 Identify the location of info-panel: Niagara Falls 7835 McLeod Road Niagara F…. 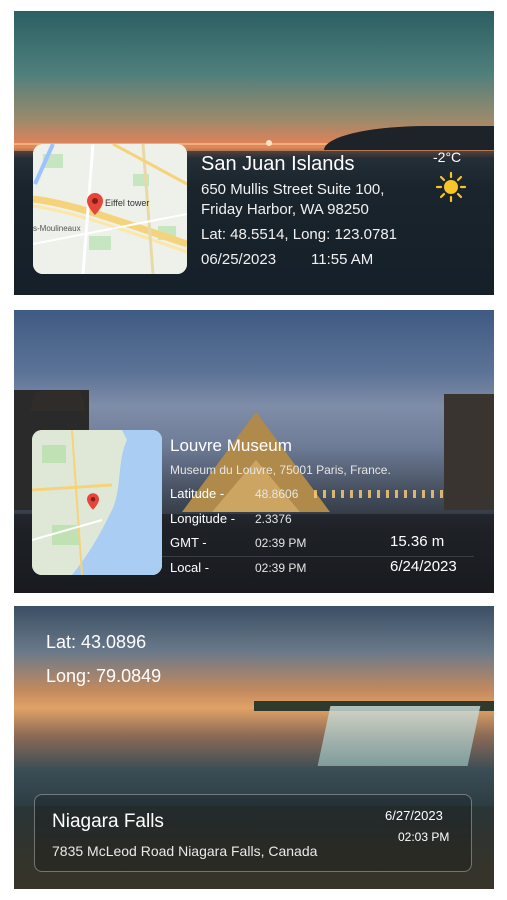
(253, 833).